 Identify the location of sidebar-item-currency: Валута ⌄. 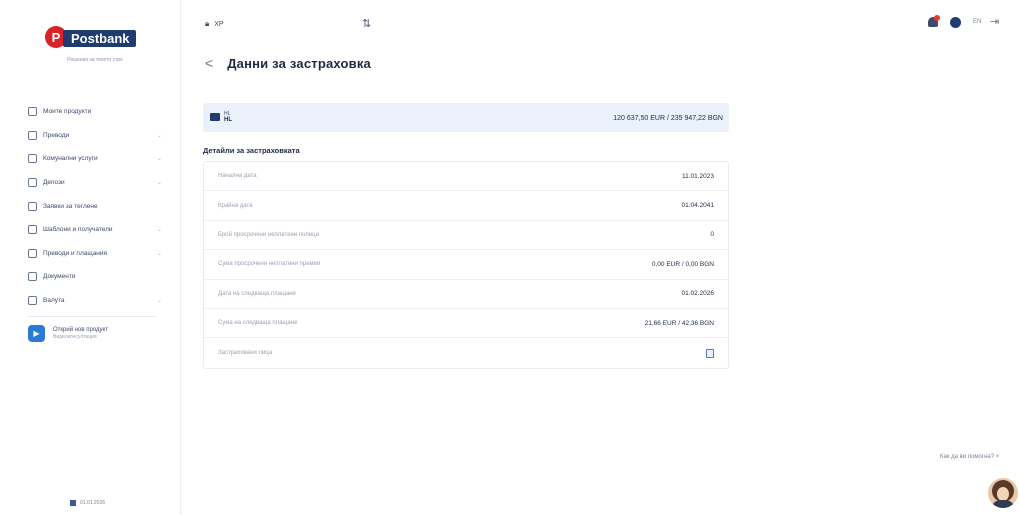
(98, 301).